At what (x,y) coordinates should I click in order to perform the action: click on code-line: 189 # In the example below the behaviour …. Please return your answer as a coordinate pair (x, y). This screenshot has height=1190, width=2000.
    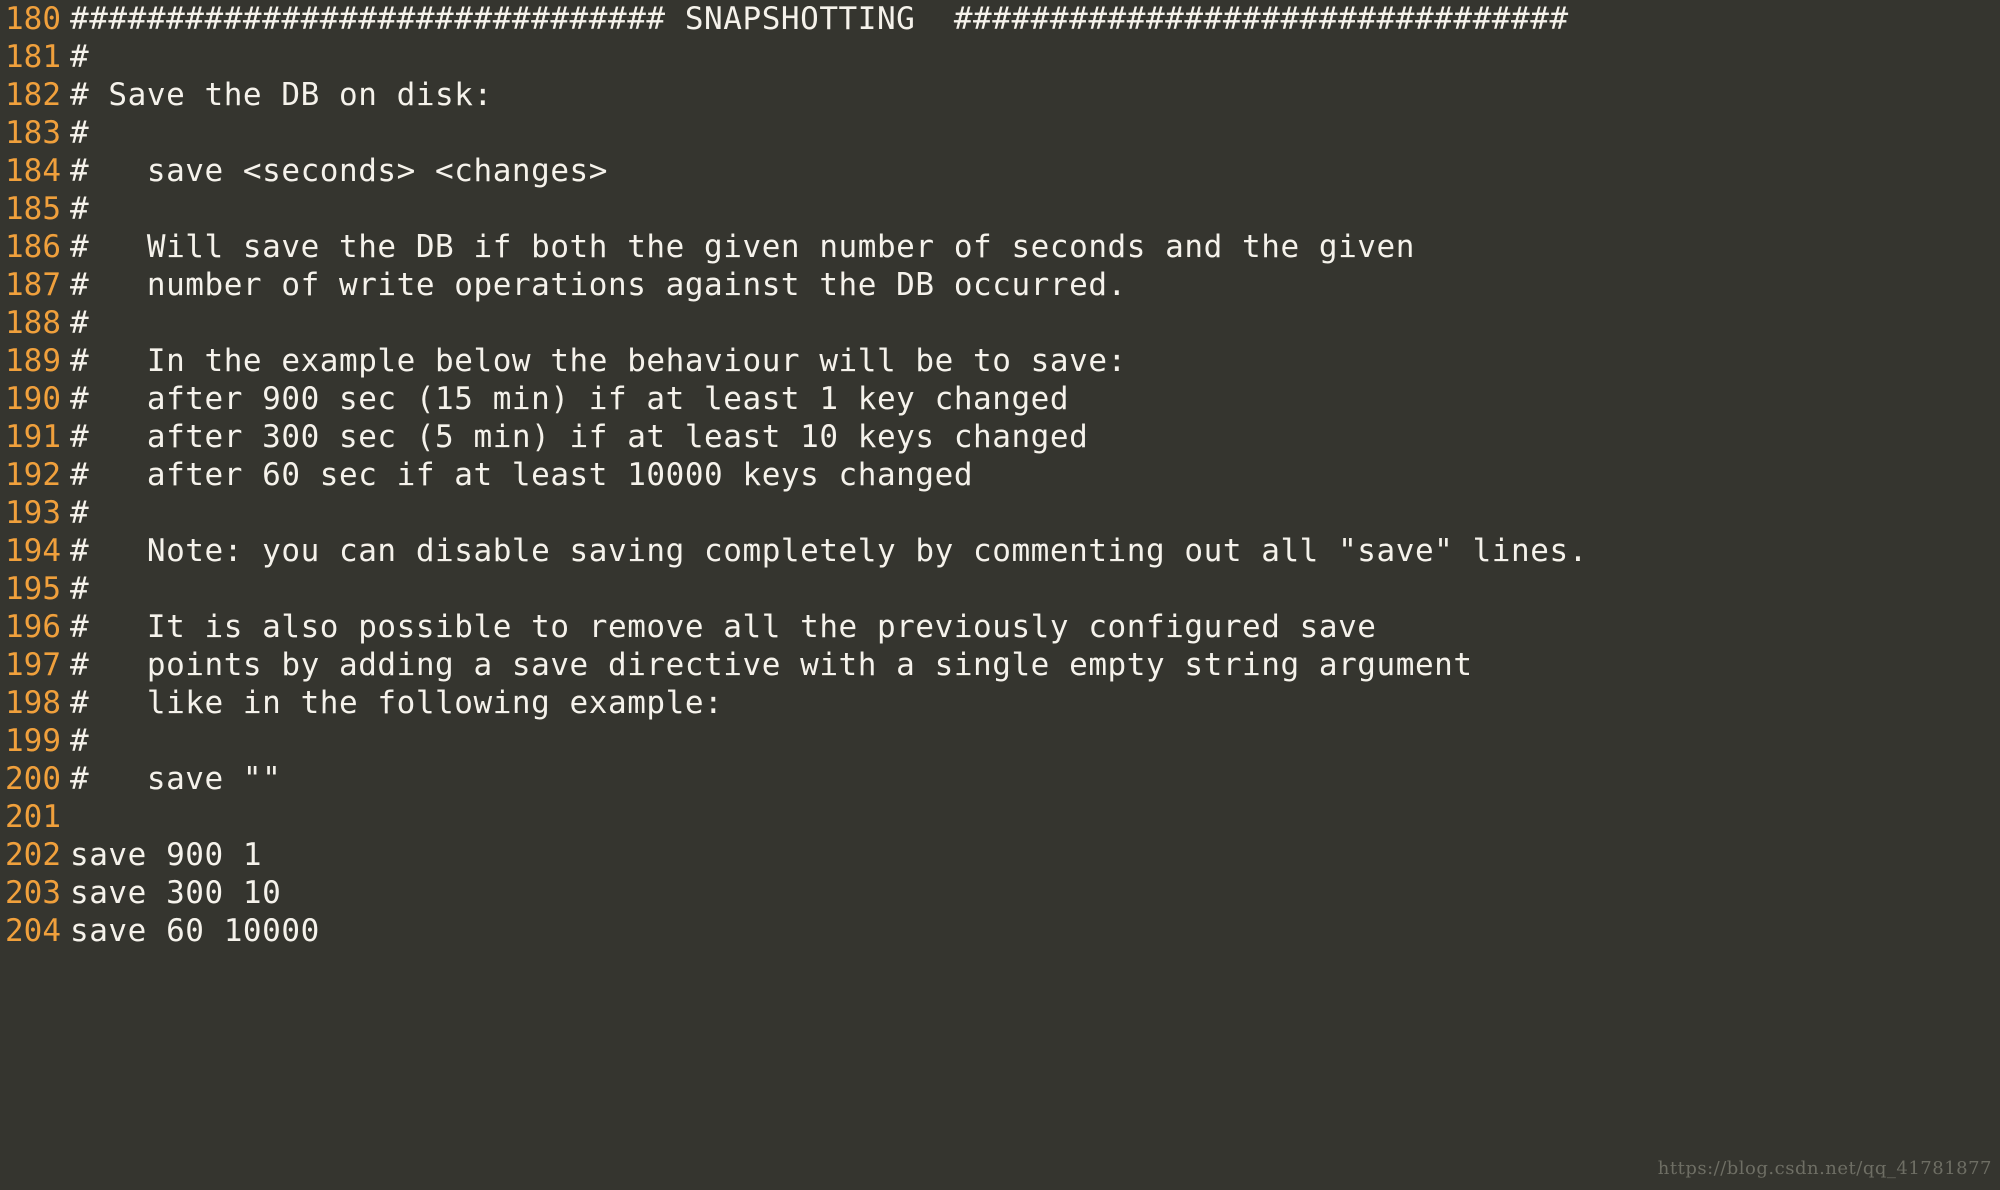
    Looking at the image, I should click on (1000, 361).